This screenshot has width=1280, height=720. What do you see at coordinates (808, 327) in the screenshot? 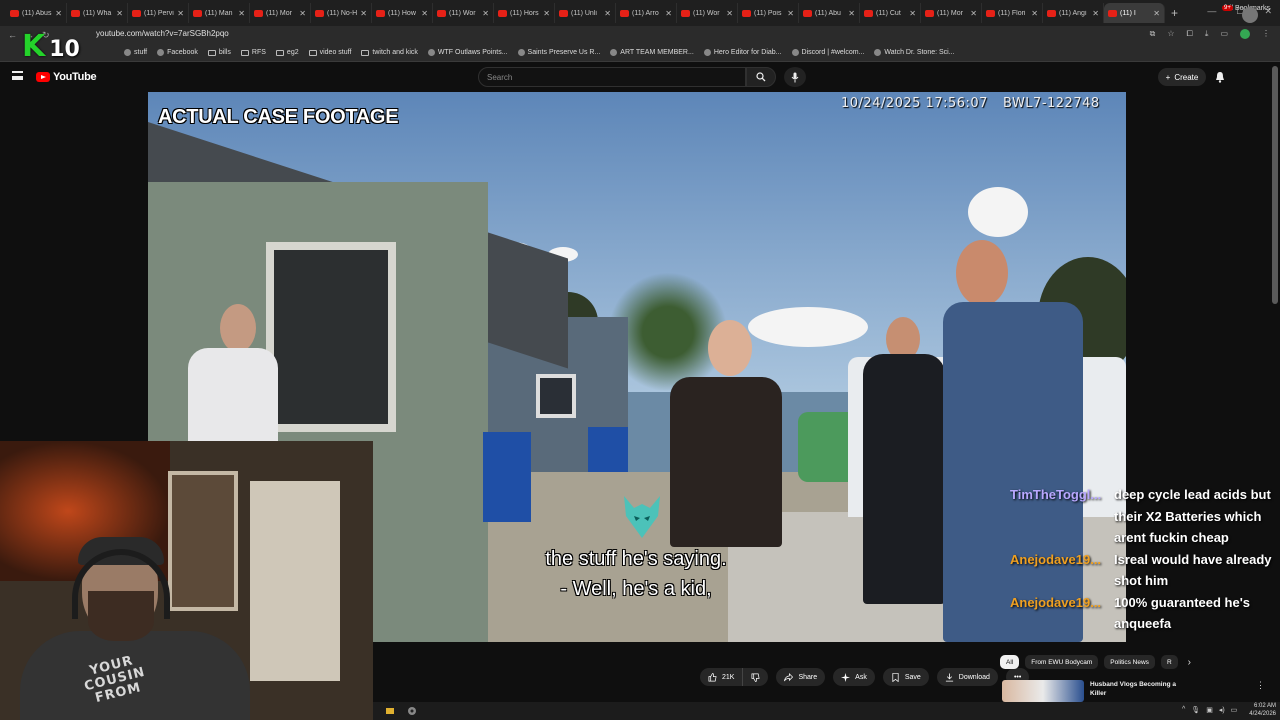
I see `video-scene-cloud` at bounding box center [808, 327].